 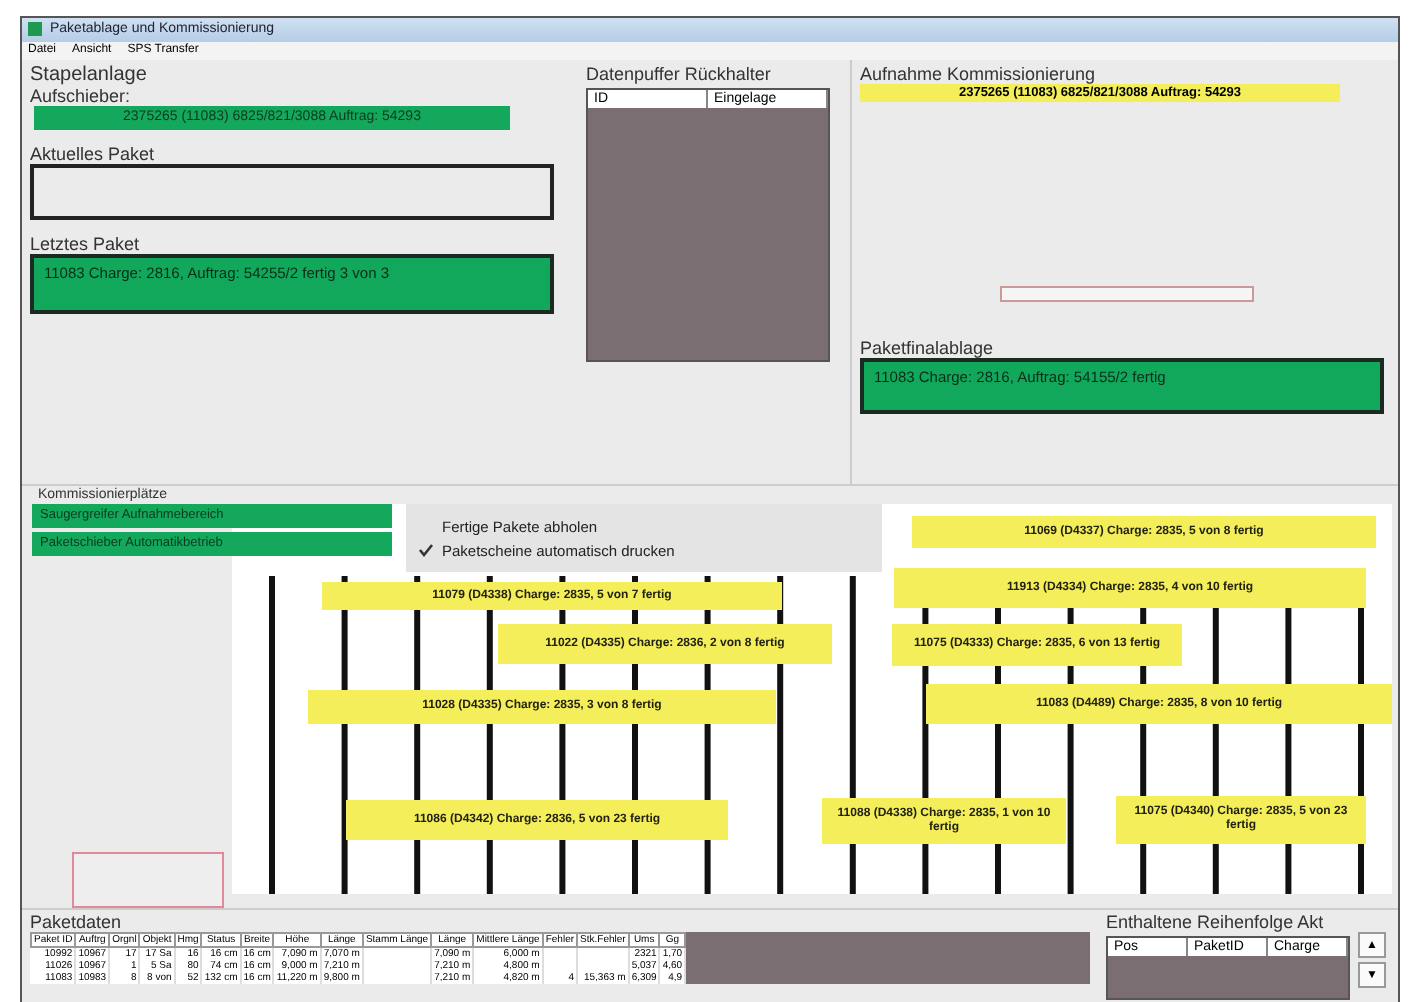 What do you see at coordinates (80, 95) in the screenshot?
I see `field-label: Aufschieber:` at bounding box center [80, 95].